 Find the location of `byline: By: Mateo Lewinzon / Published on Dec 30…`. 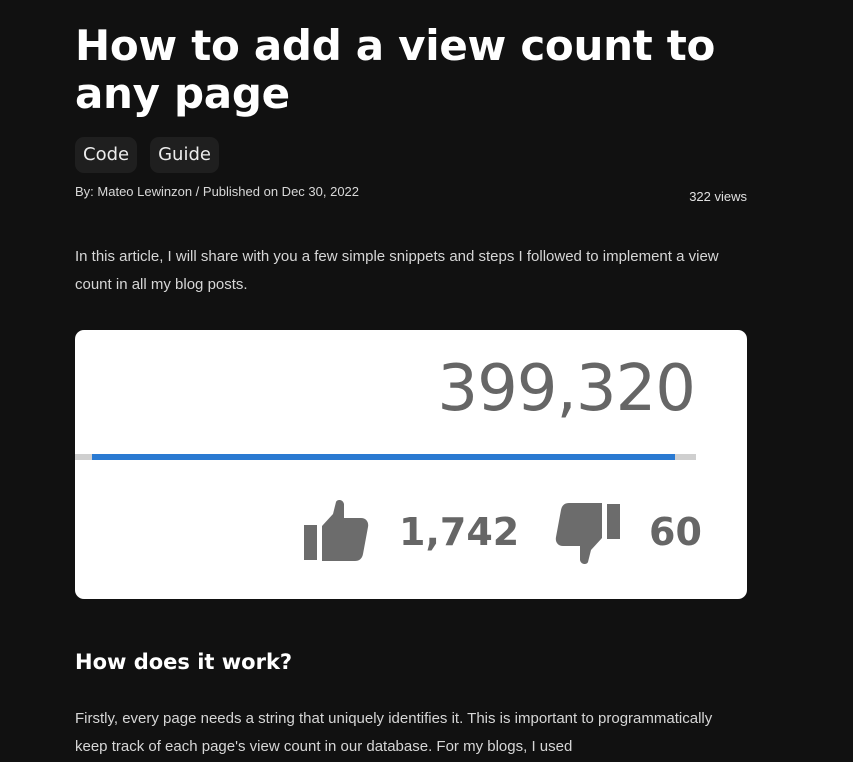

byline: By: Mateo Lewinzon / Published on Dec 30… is located at coordinates (217, 191).